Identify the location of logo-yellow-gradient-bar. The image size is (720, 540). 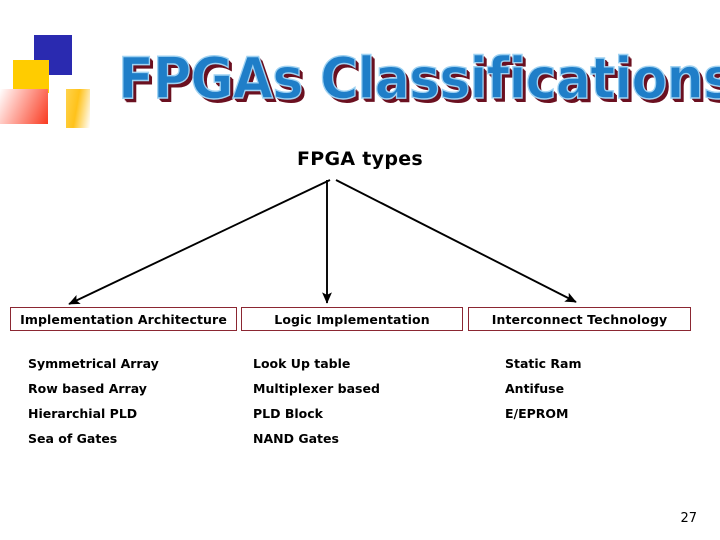
(78, 108).